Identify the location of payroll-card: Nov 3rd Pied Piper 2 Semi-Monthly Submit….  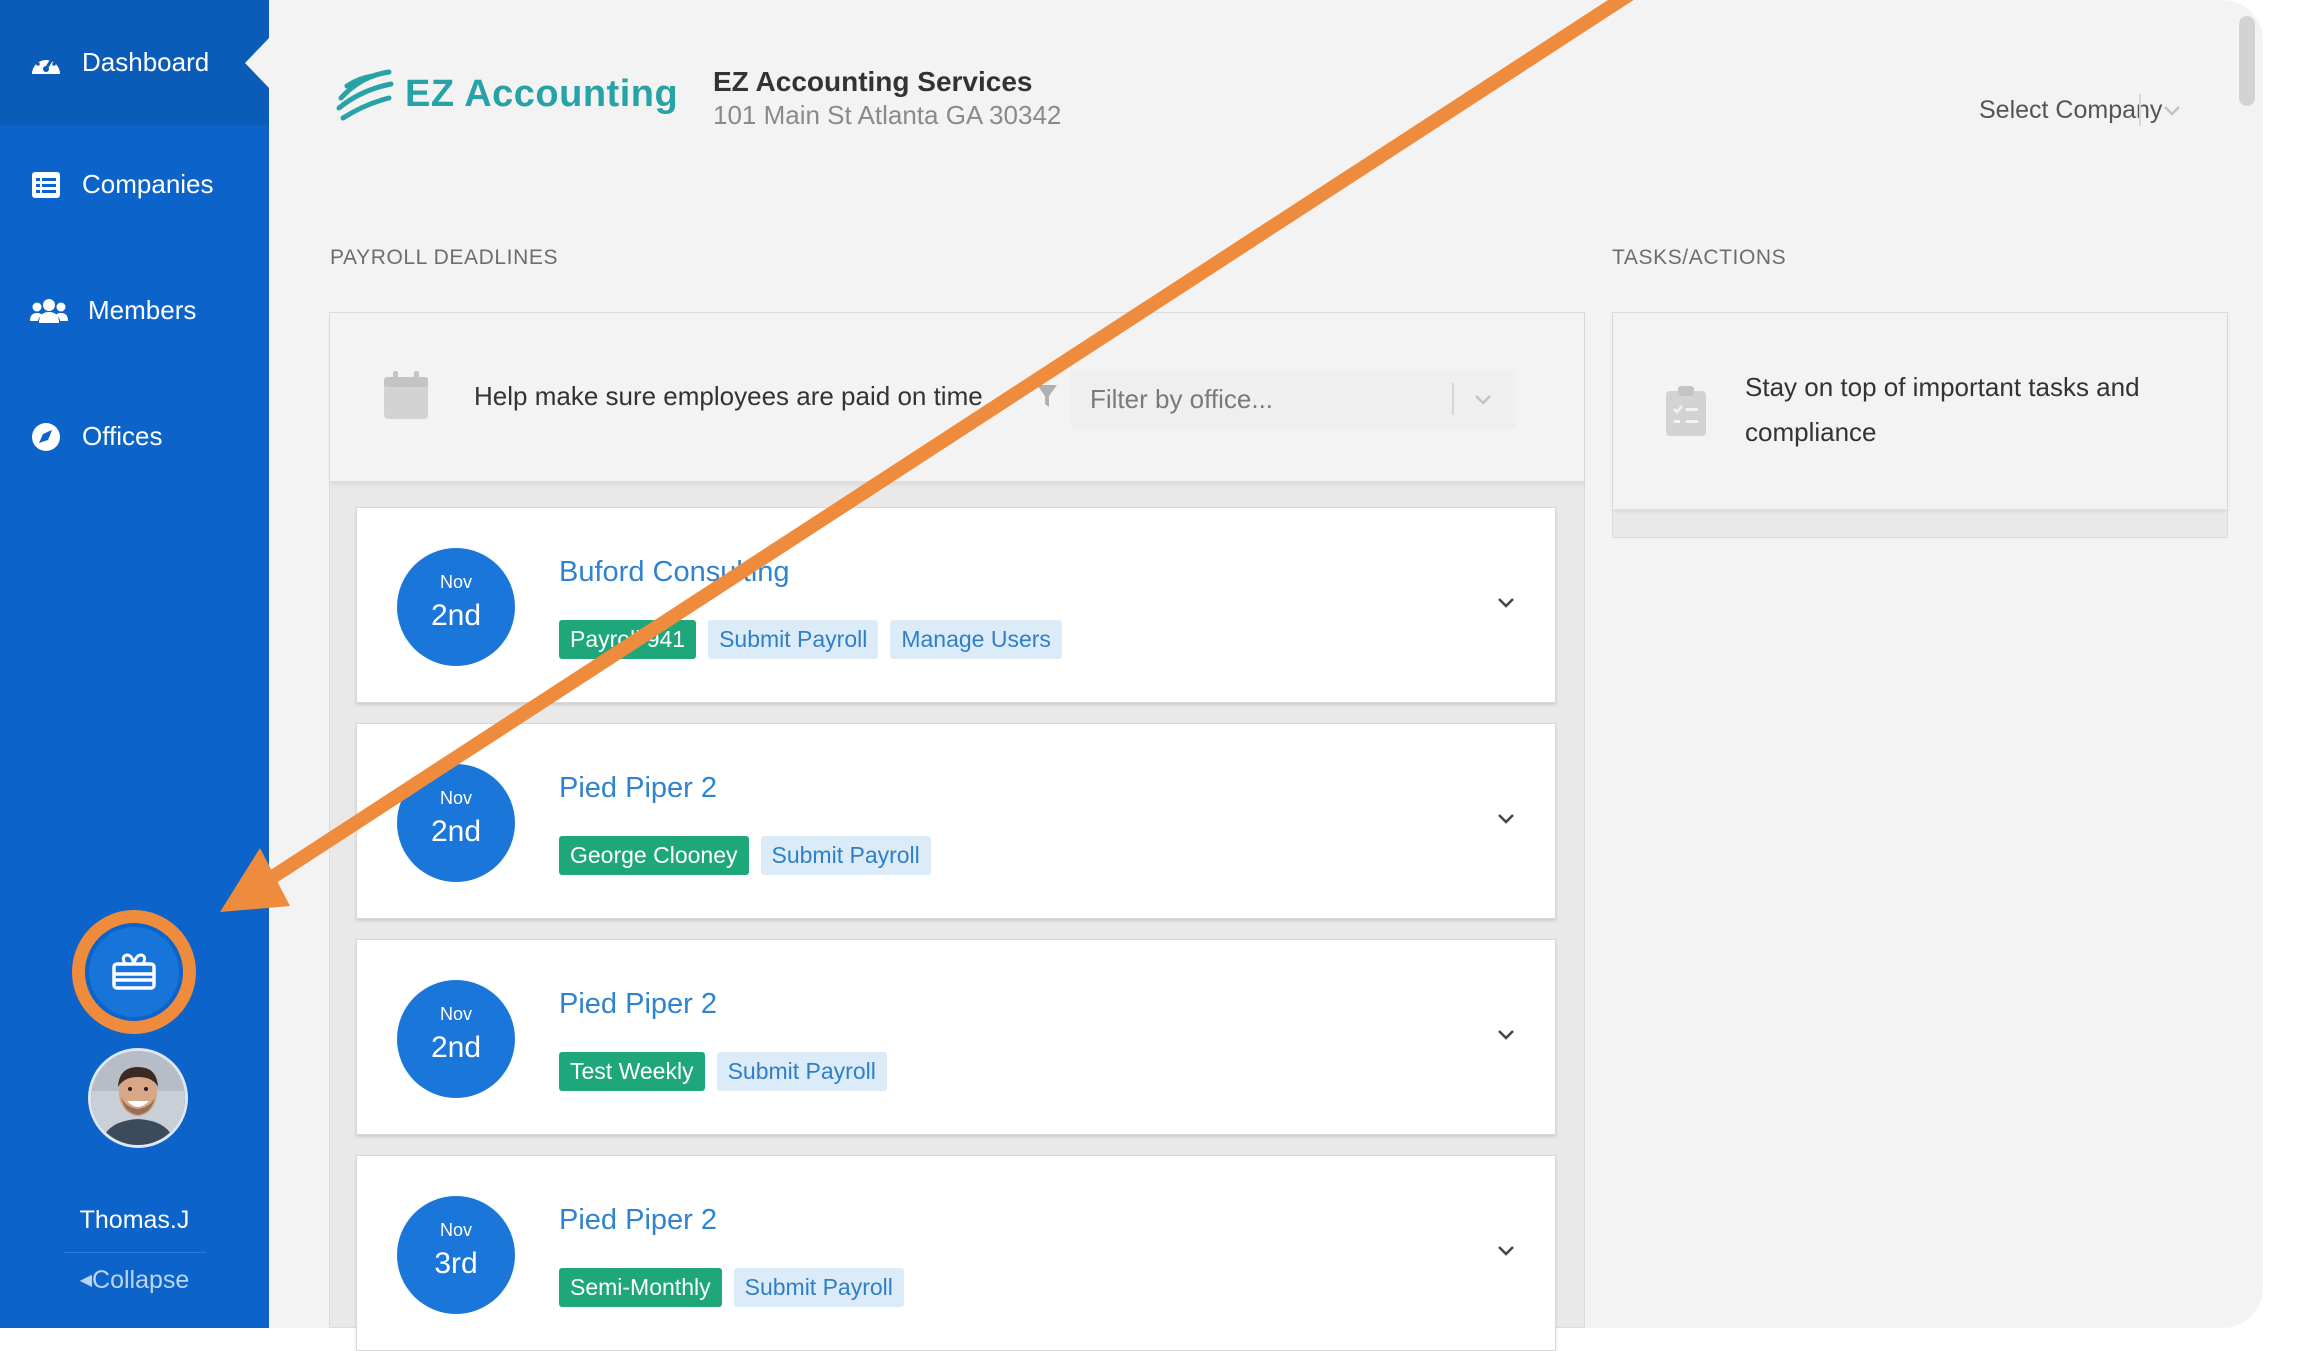
(956, 1253).